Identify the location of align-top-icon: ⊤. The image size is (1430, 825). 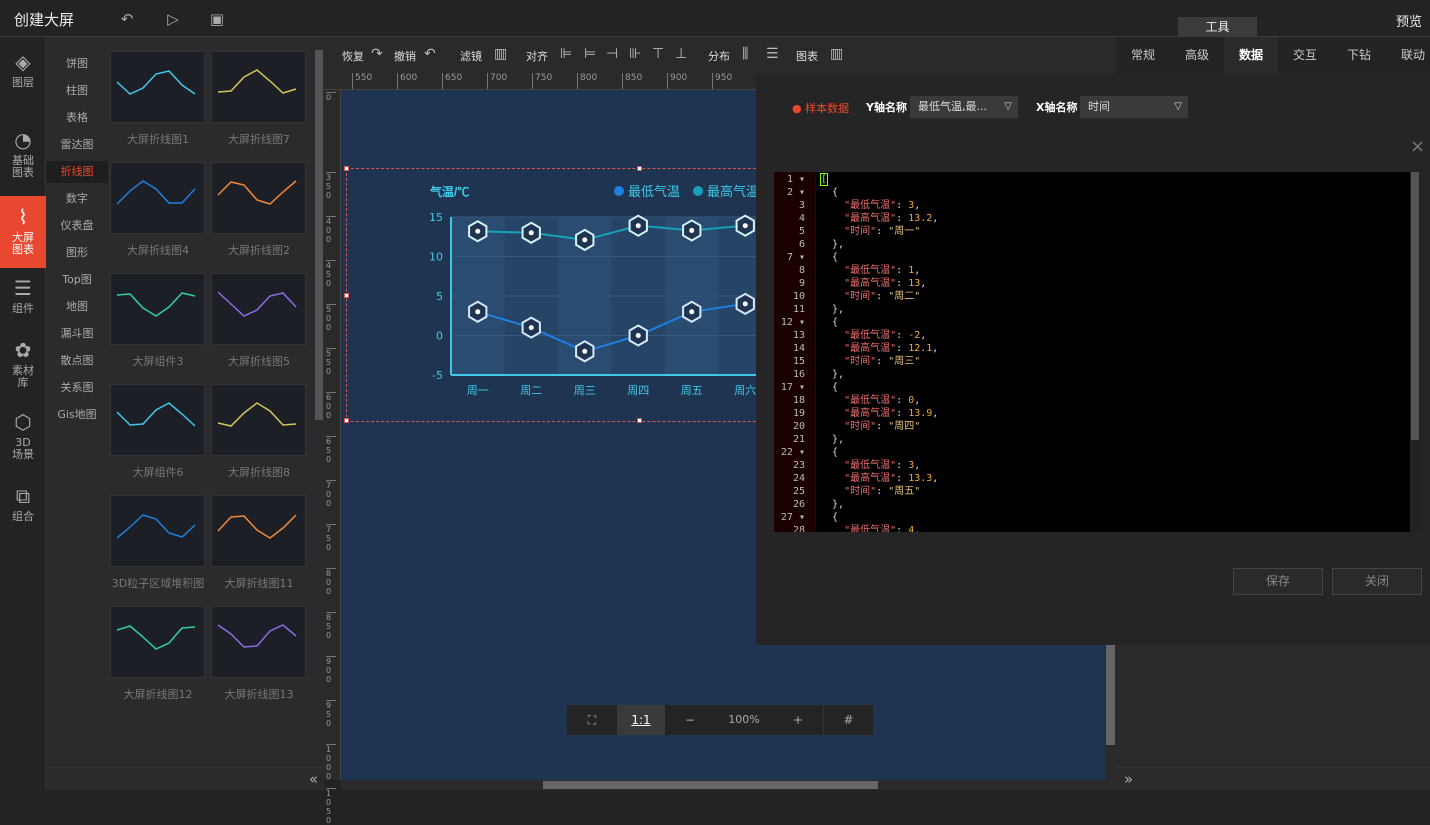
(658, 54).